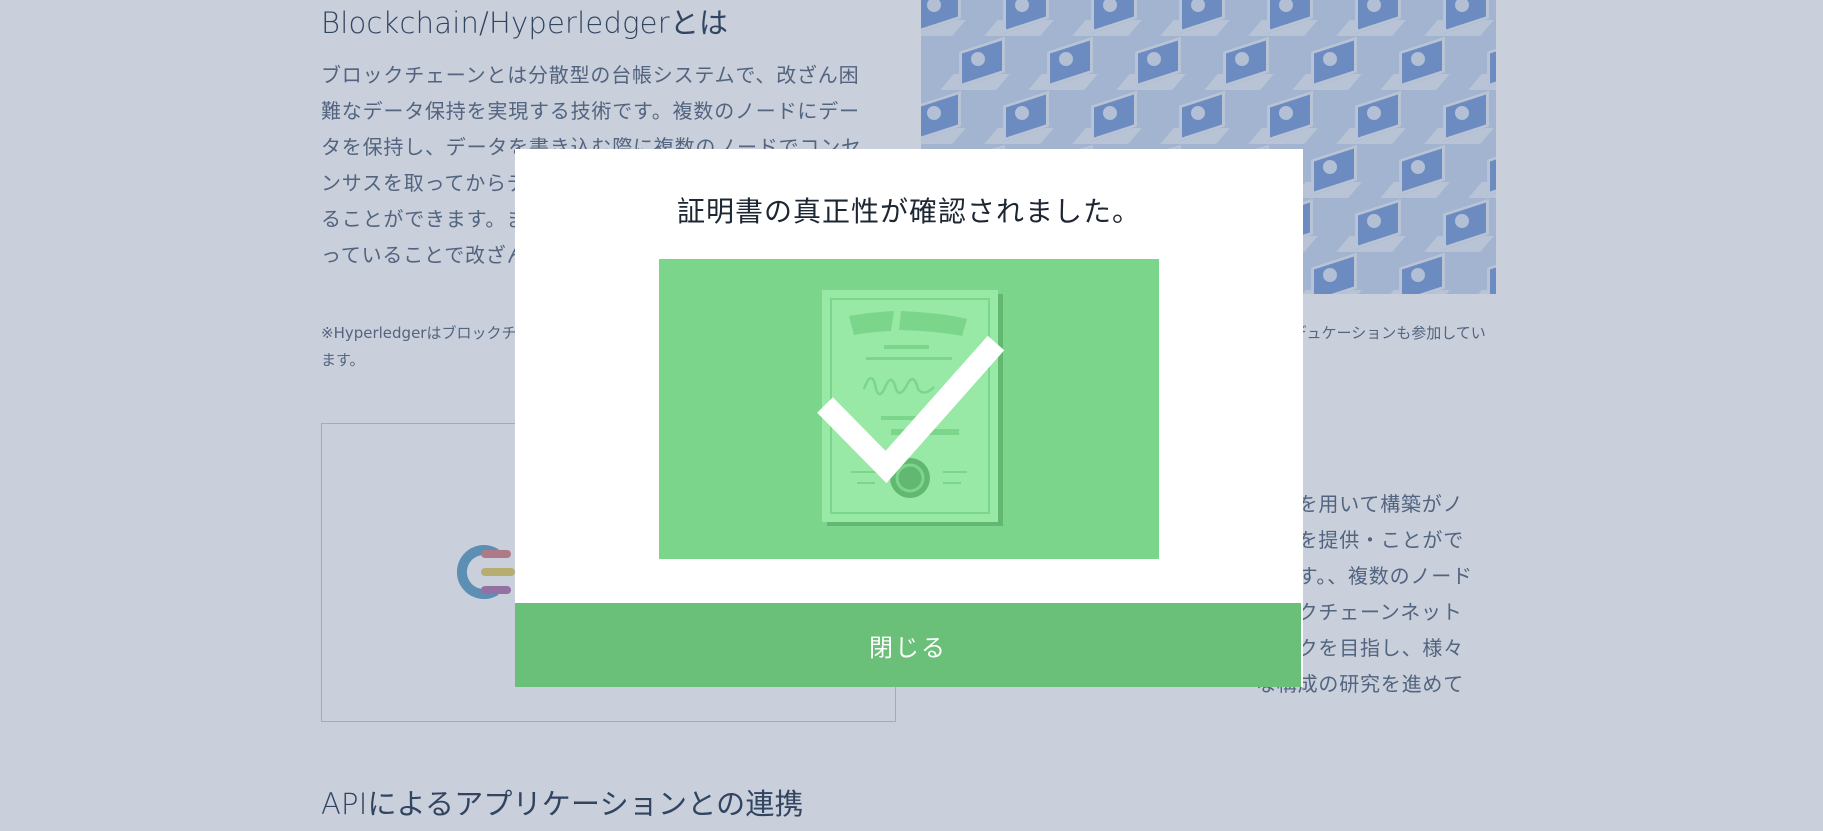 This screenshot has width=1823, height=831. I want to click on modal-title: 証明書の真正性が確認されました。, so click(908, 211).